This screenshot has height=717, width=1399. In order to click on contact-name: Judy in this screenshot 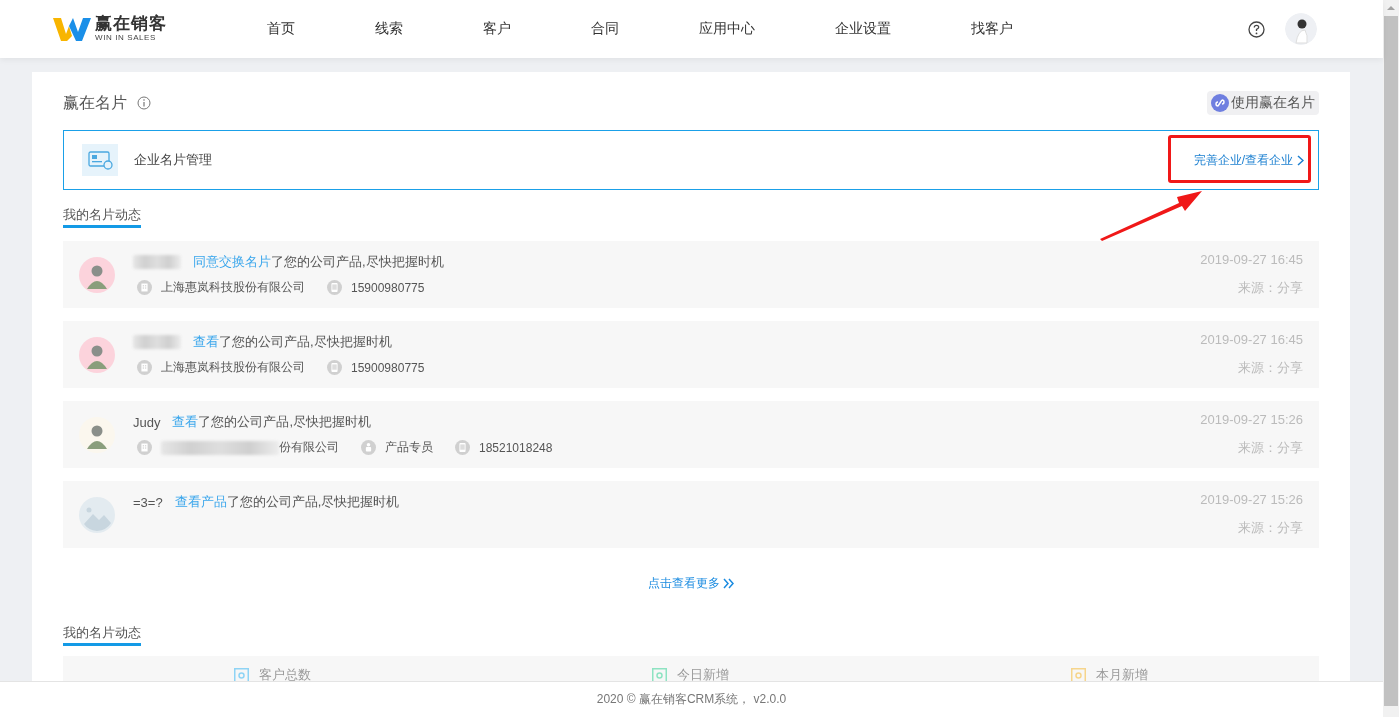, I will do `click(147, 422)`.